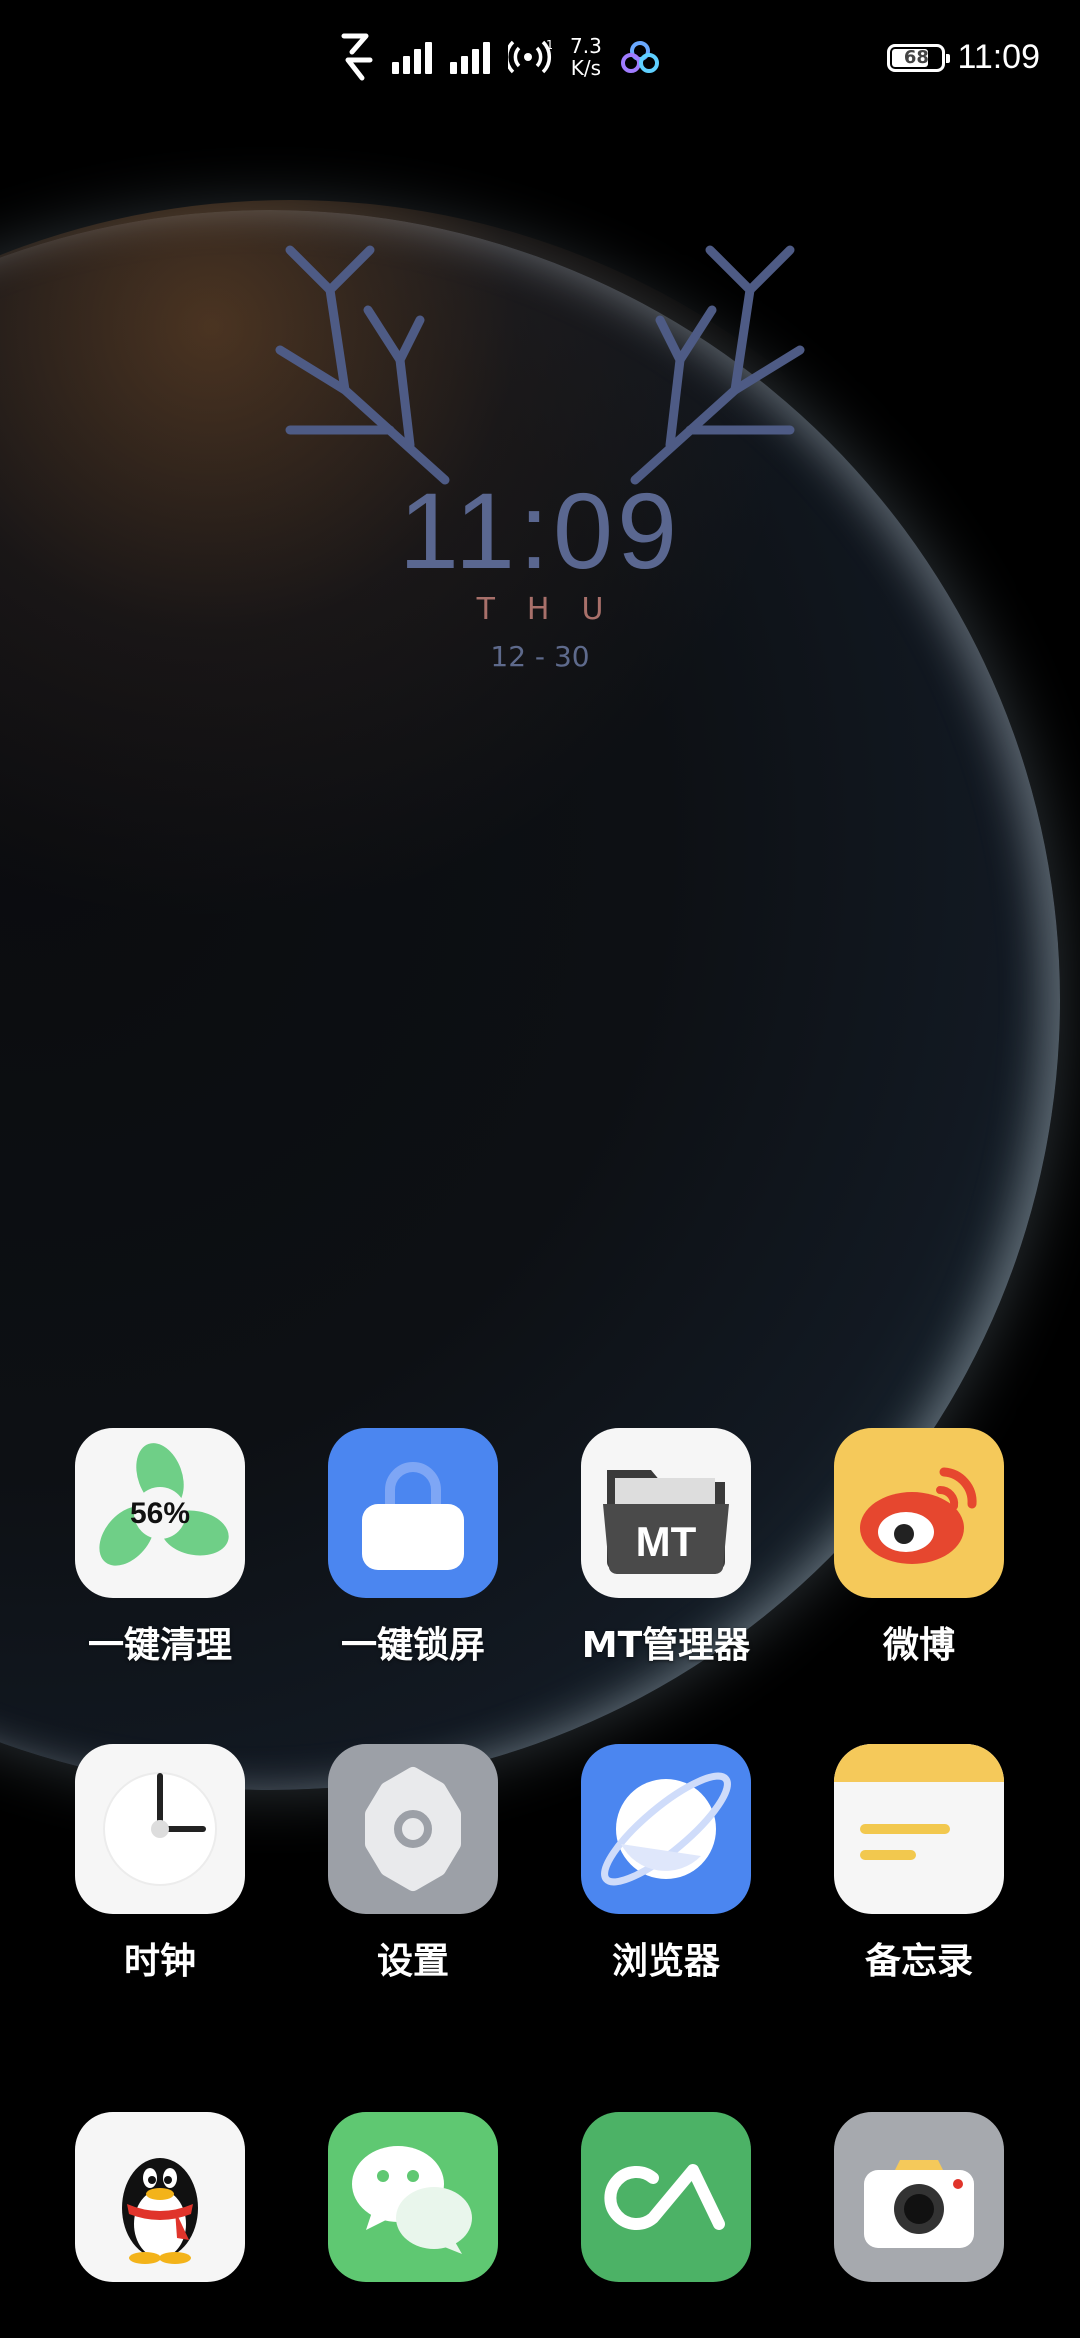 Image resolution: width=1080 pixels, height=2338 pixels. What do you see at coordinates (357, 57) in the screenshot?
I see `data-transfer-icon` at bounding box center [357, 57].